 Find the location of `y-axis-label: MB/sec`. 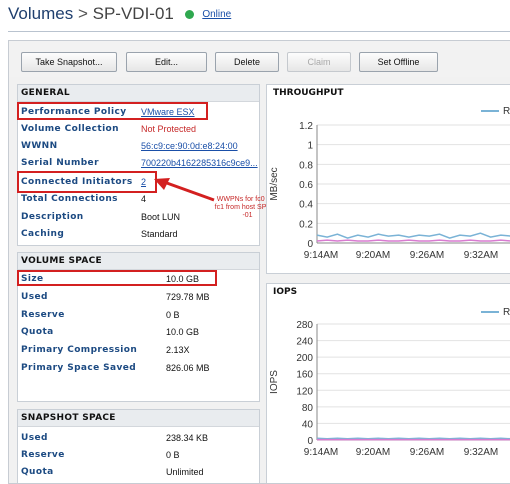

y-axis-label: MB/sec is located at coordinates (274, 183).